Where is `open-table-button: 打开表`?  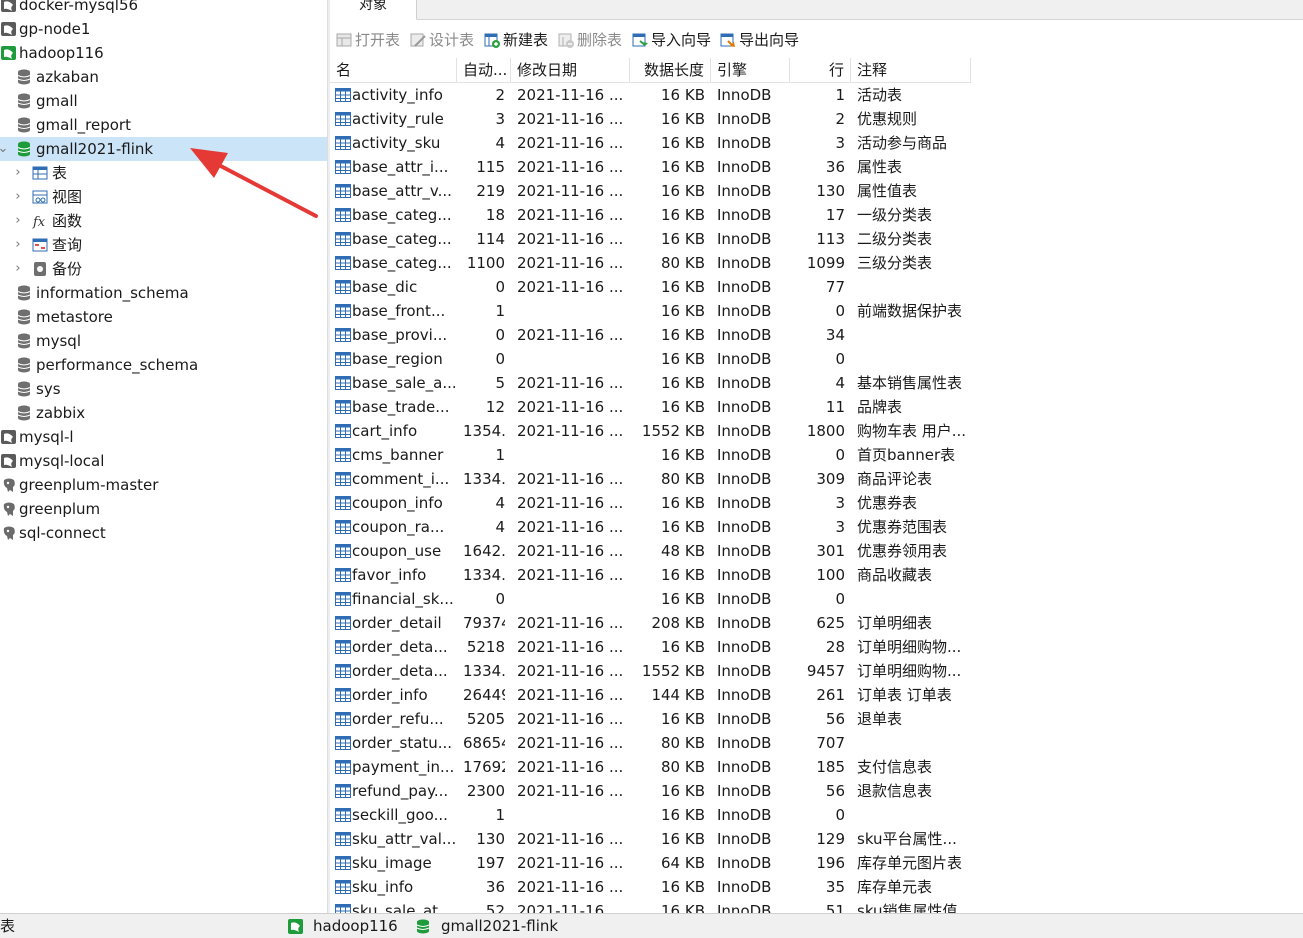
open-table-button: 打开表 is located at coordinates (371, 40).